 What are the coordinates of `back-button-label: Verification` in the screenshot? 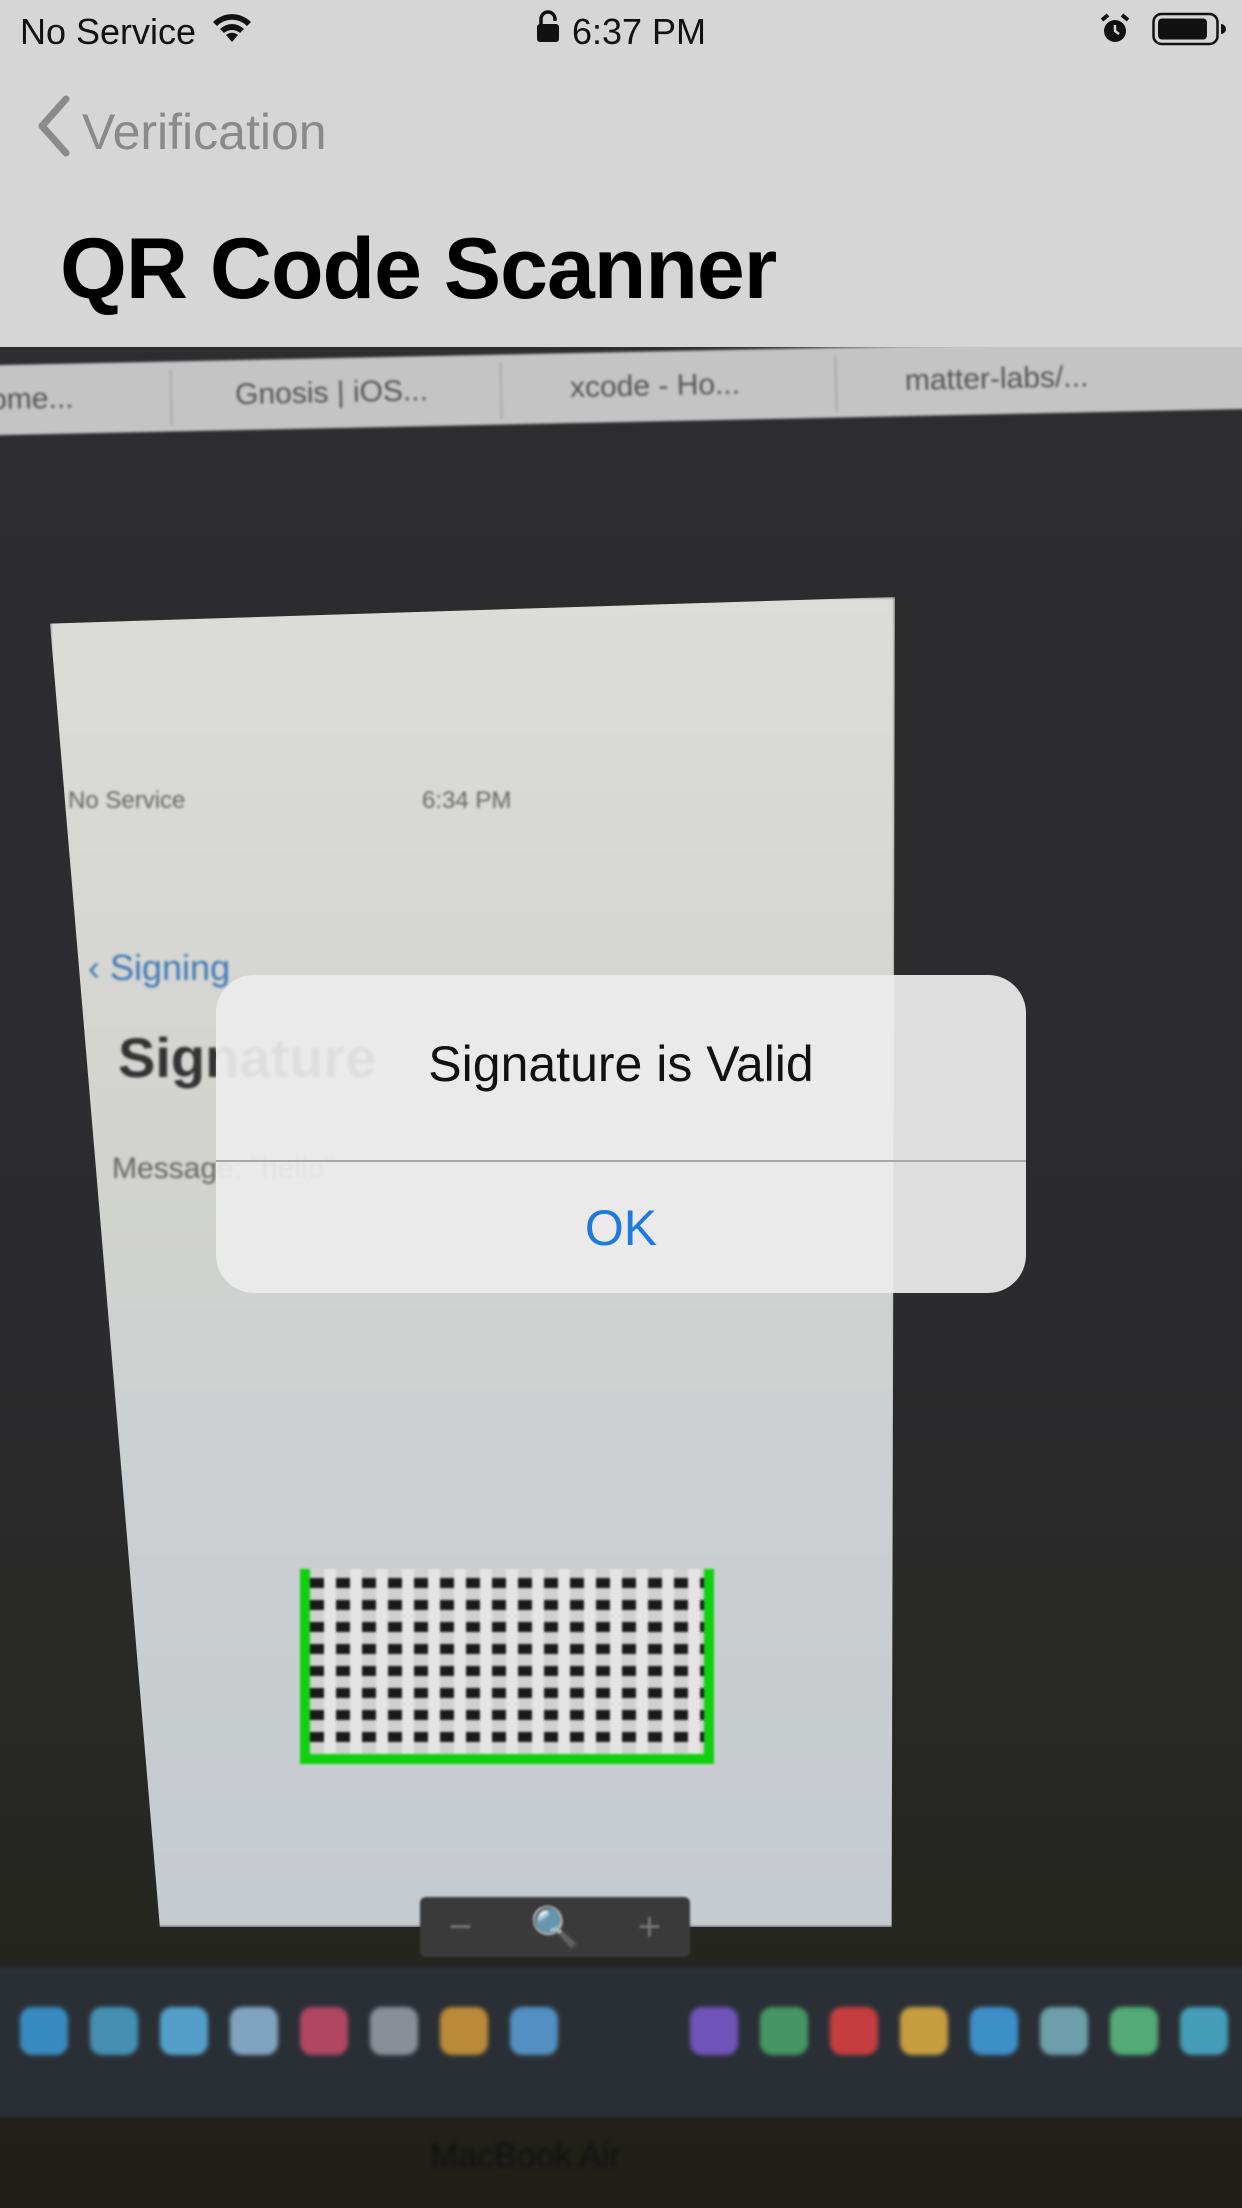 It's located at (204, 132).